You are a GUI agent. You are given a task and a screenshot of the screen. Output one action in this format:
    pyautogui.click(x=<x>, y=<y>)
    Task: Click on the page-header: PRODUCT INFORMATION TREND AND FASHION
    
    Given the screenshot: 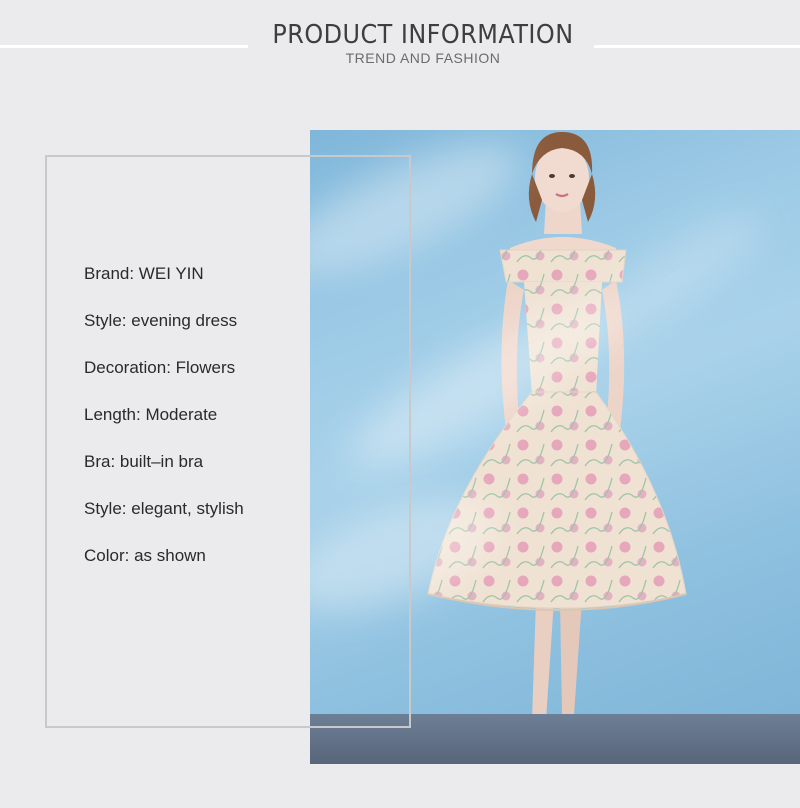 What is the action you would take?
    pyautogui.click(x=400, y=40)
    